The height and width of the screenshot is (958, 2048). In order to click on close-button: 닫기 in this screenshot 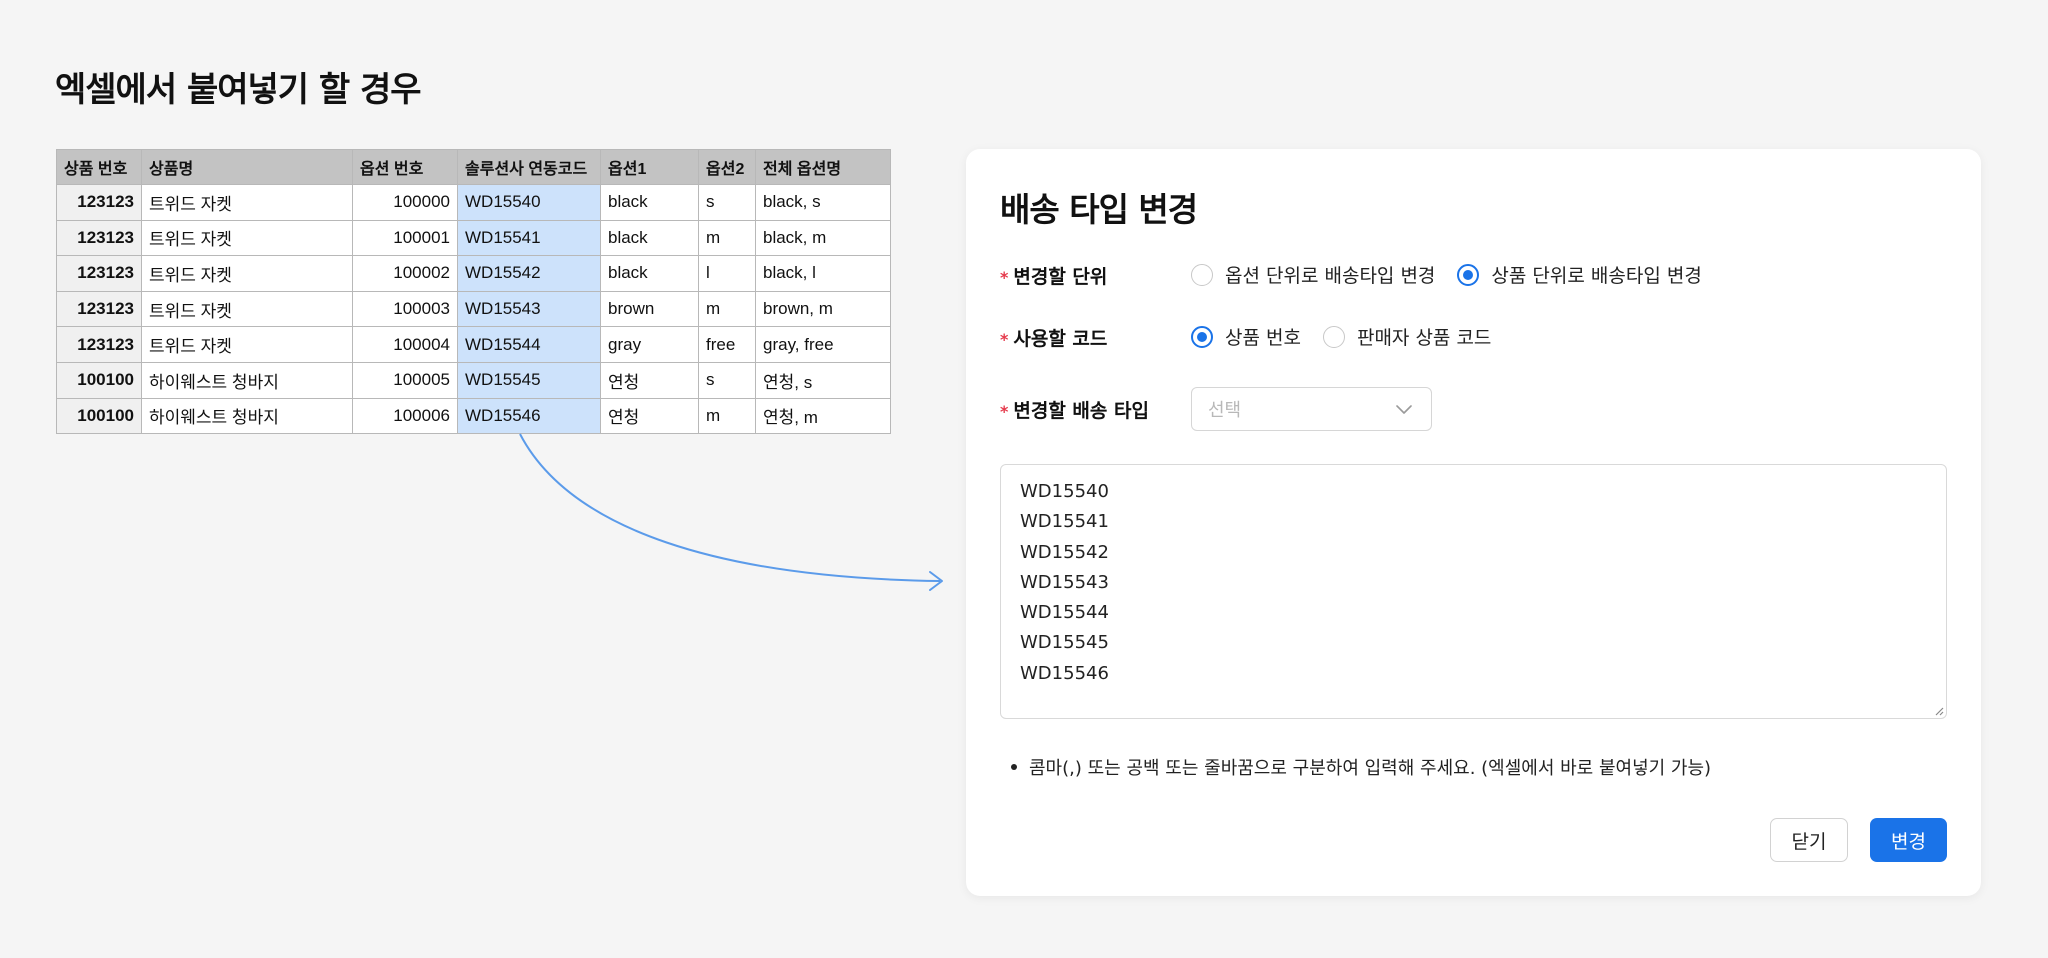, I will do `click(1809, 840)`.